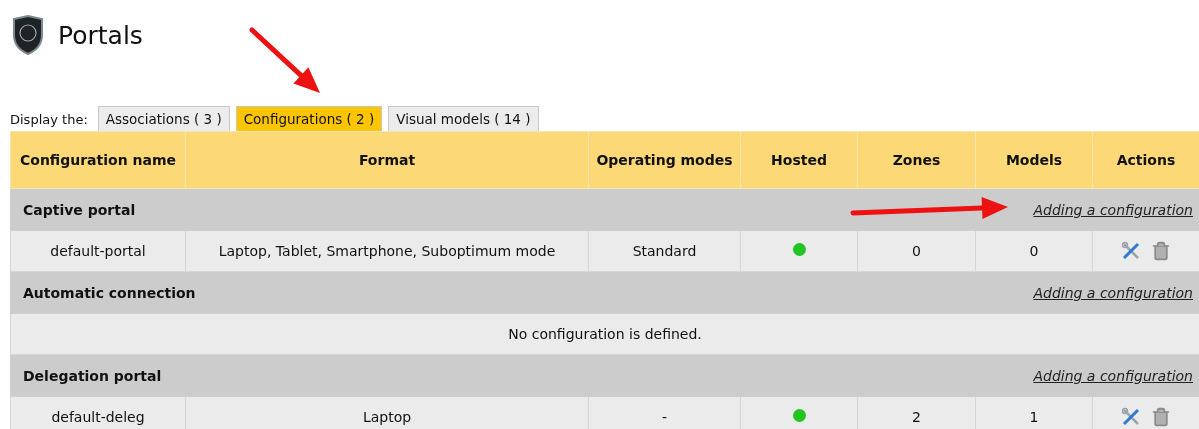 This screenshot has height=429, width=1199. What do you see at coordinates (387, 412) in the screenshot?
I see `table-cell: Laptop` at bounding box center [387, 412].